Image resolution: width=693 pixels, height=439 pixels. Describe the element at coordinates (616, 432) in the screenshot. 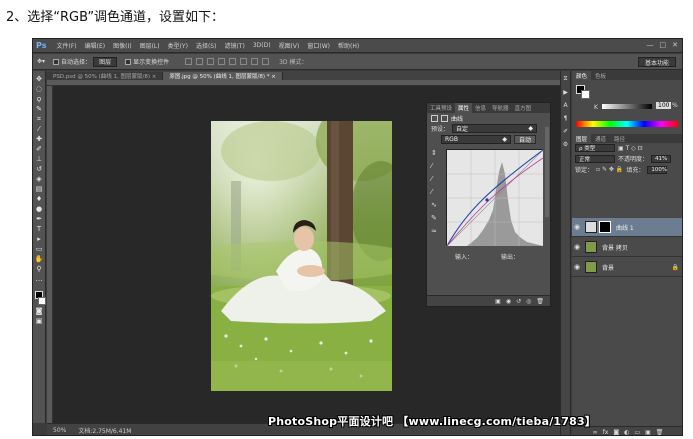

I see `add-mask-icon: ◙` at that location.